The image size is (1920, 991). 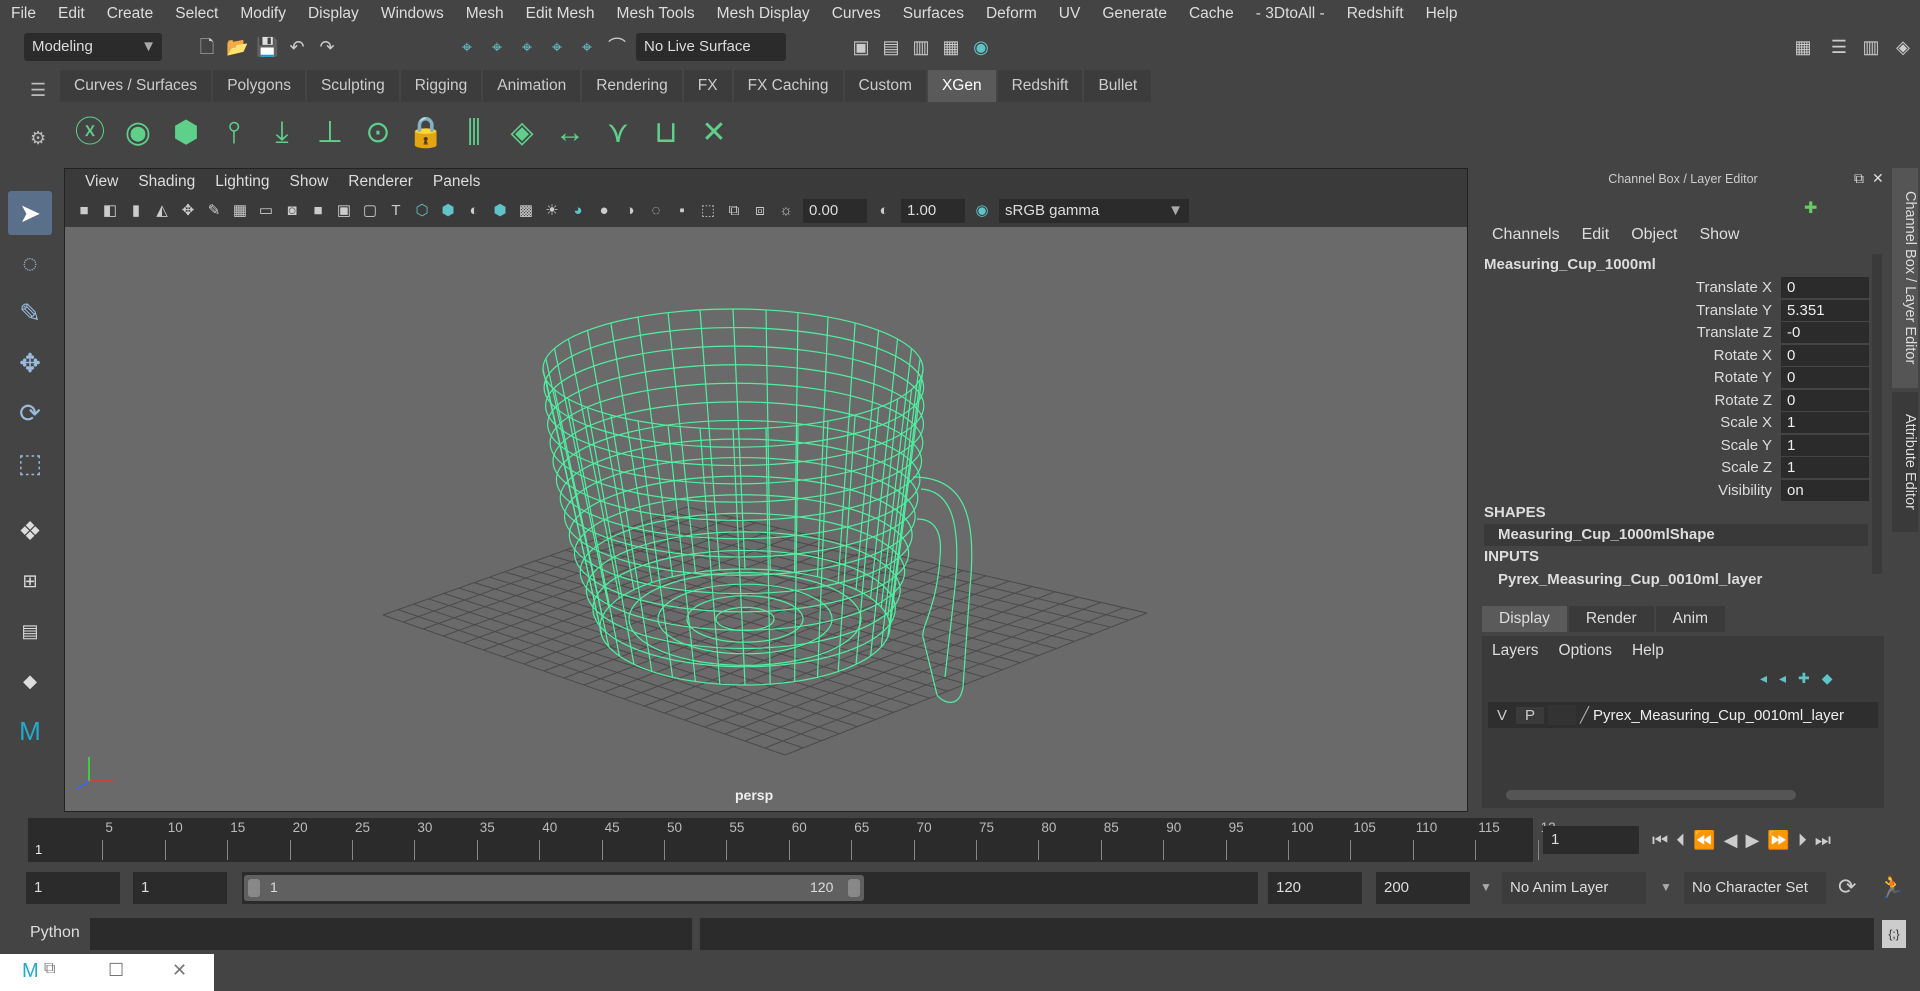 I want to click on sculpt-guide-icon: ⋎, so click(x=618, y=133).